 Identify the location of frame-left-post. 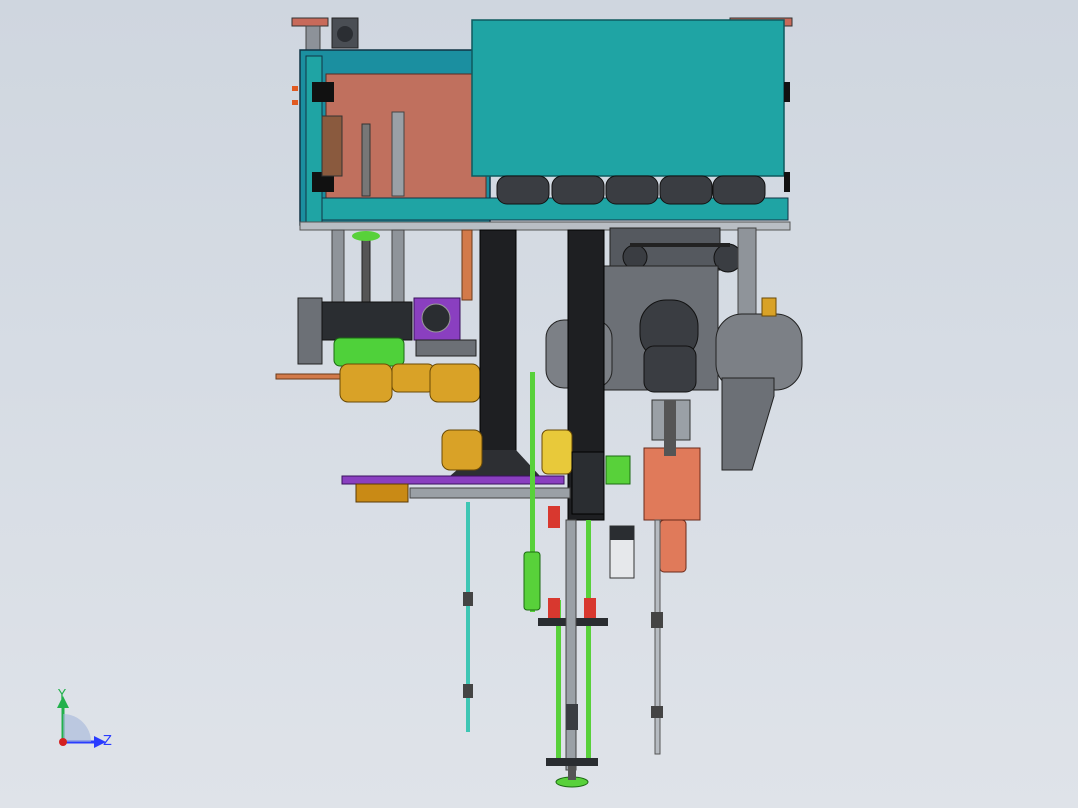
(314, 139).